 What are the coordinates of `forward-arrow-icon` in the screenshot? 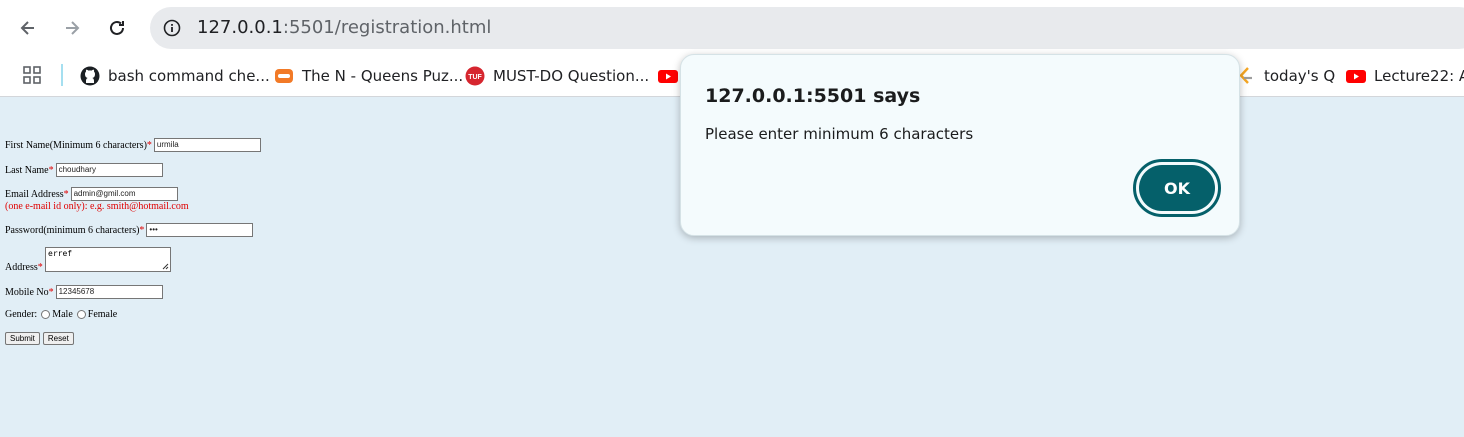 It's located at (73, 28).